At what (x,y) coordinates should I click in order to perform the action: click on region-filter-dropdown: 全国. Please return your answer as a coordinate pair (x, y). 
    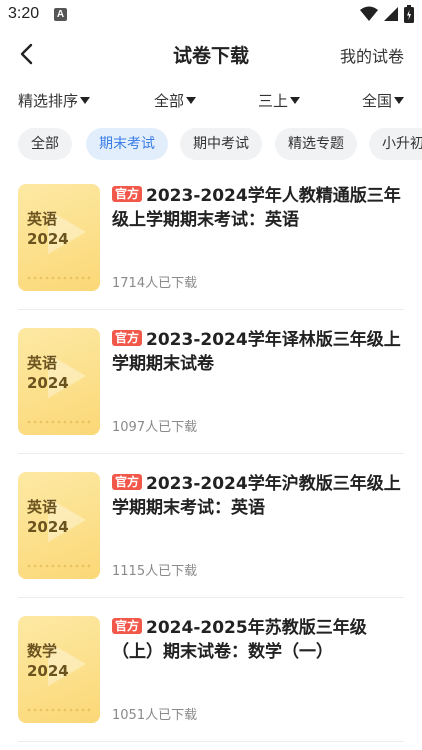
    Looking at the image, I should click on (383, 100).